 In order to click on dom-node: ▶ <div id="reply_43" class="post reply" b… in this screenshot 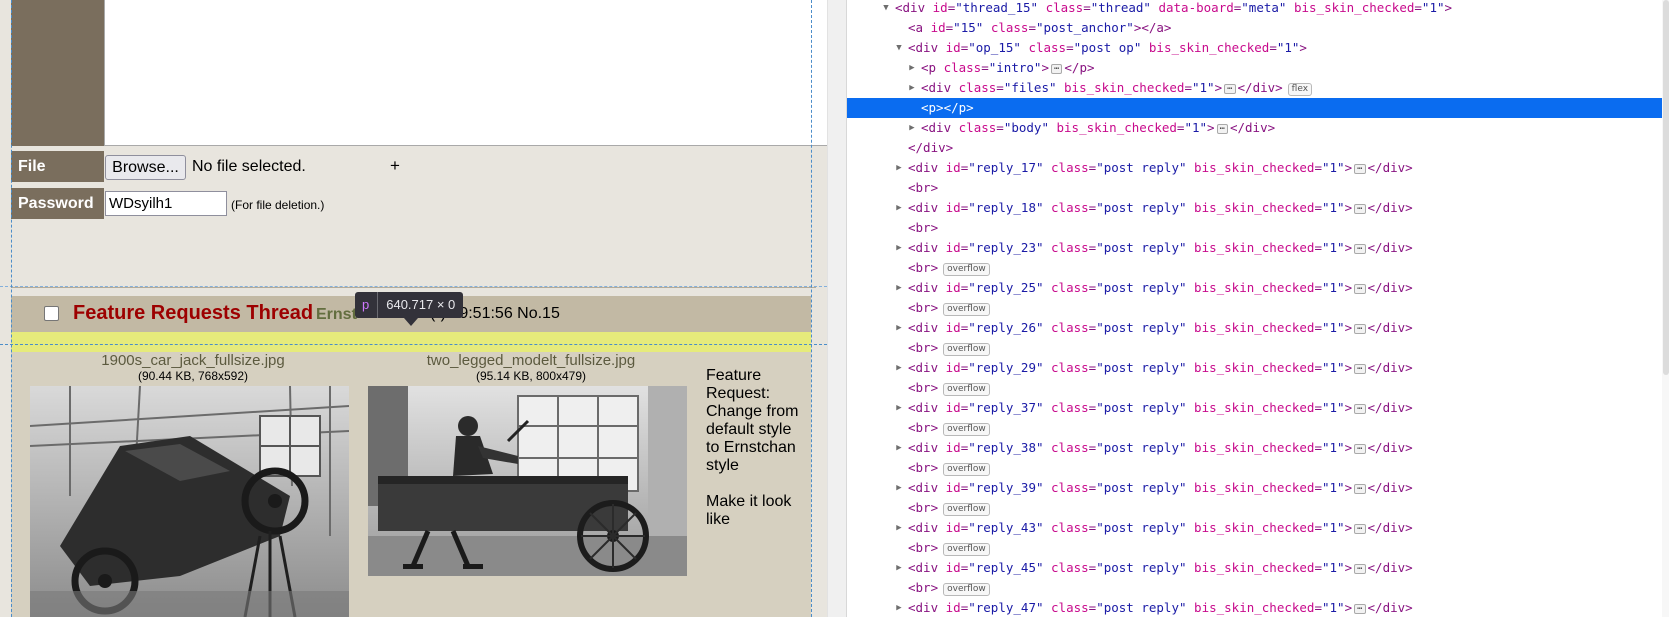, I will do `click(1254, 528)`.